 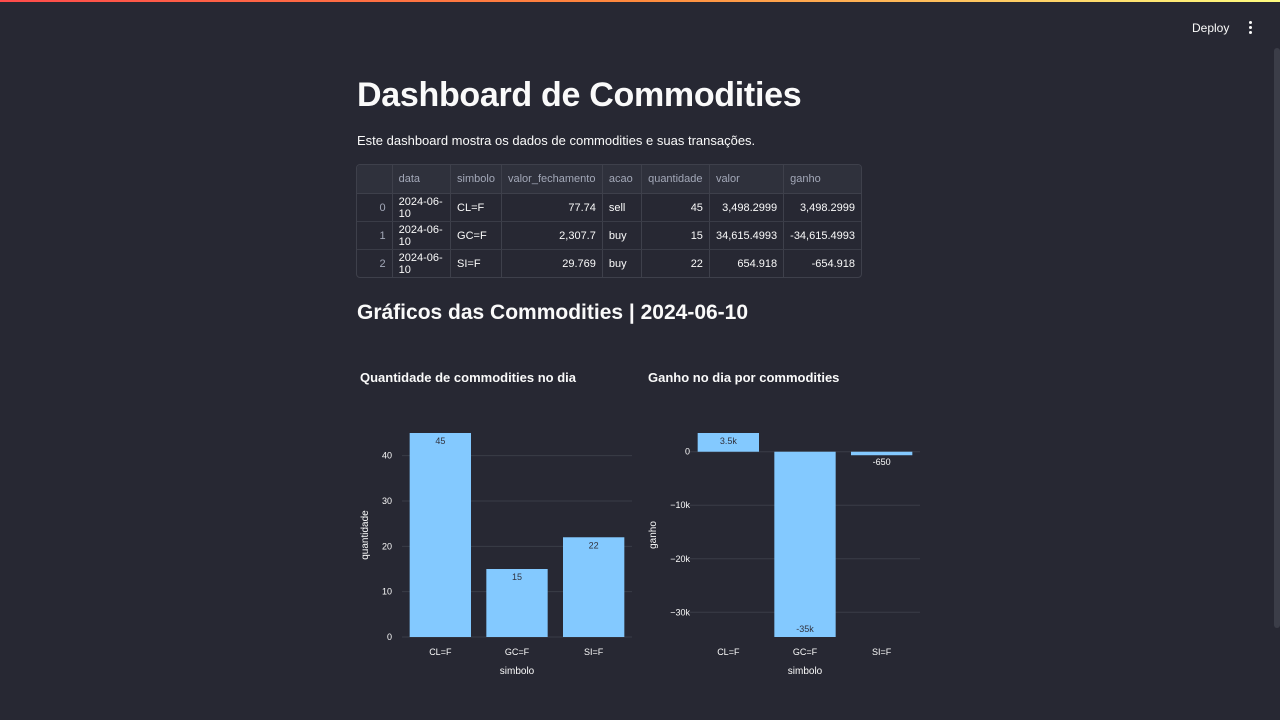 I want to click on y-tick-label: 20, so click(x=387, y=546).